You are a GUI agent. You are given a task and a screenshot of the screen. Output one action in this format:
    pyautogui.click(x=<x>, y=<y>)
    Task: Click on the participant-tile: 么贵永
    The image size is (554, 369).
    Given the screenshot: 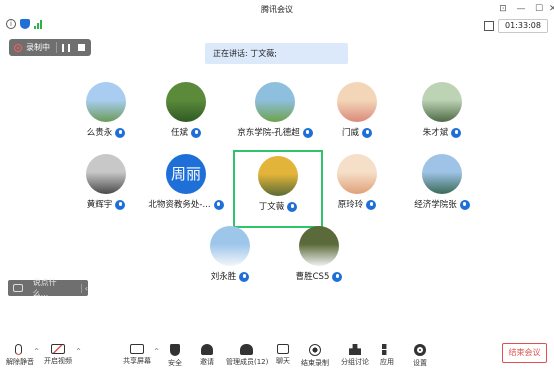 What is the action you would take?
    pyautogui.click(x=106, y=117)
    